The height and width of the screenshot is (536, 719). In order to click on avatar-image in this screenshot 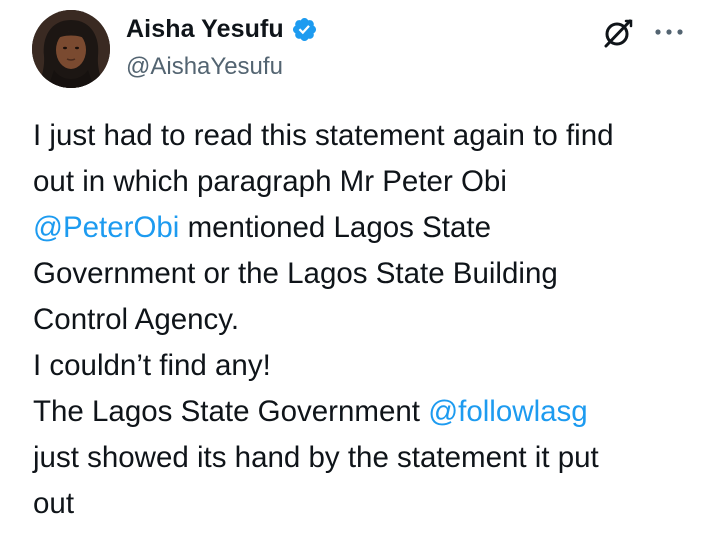, I will do `click(71, 49)`.